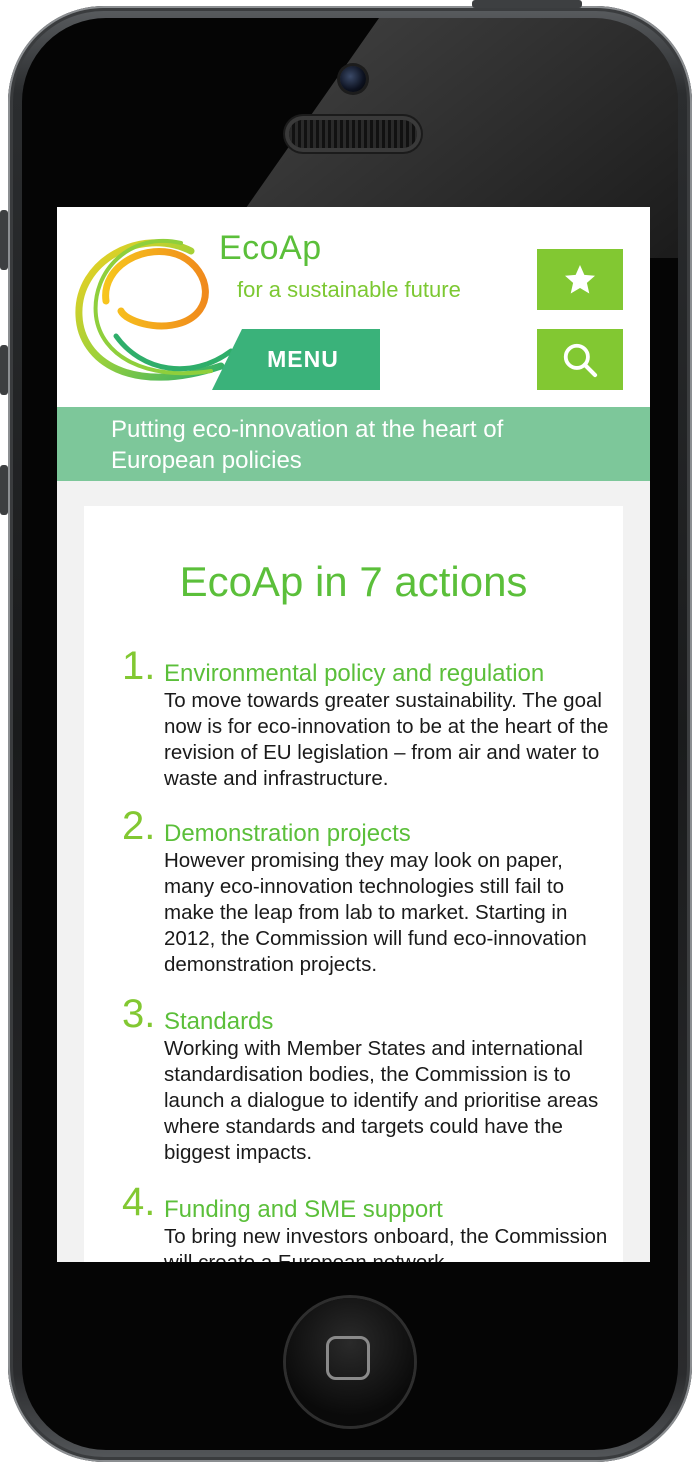 The height and width of the screenshot is (1468, 700). Describe the element at coordinates (4, 240) in the screenshot. I see `mute-switch` at that location.